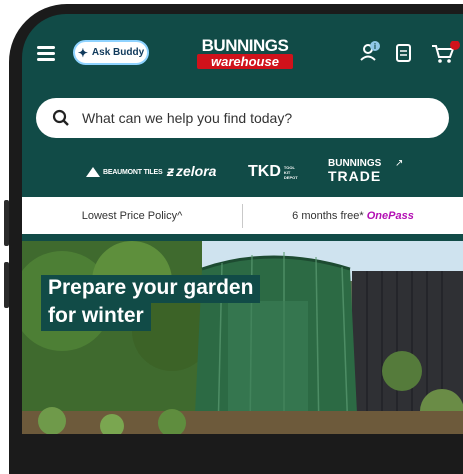 The width and height of the screenshot is (463, 474). Describe the element at coordinates (275, 172) in the screenshot. I see `tkd-logo: TKD TOOL KIT DEPOT` at that location.